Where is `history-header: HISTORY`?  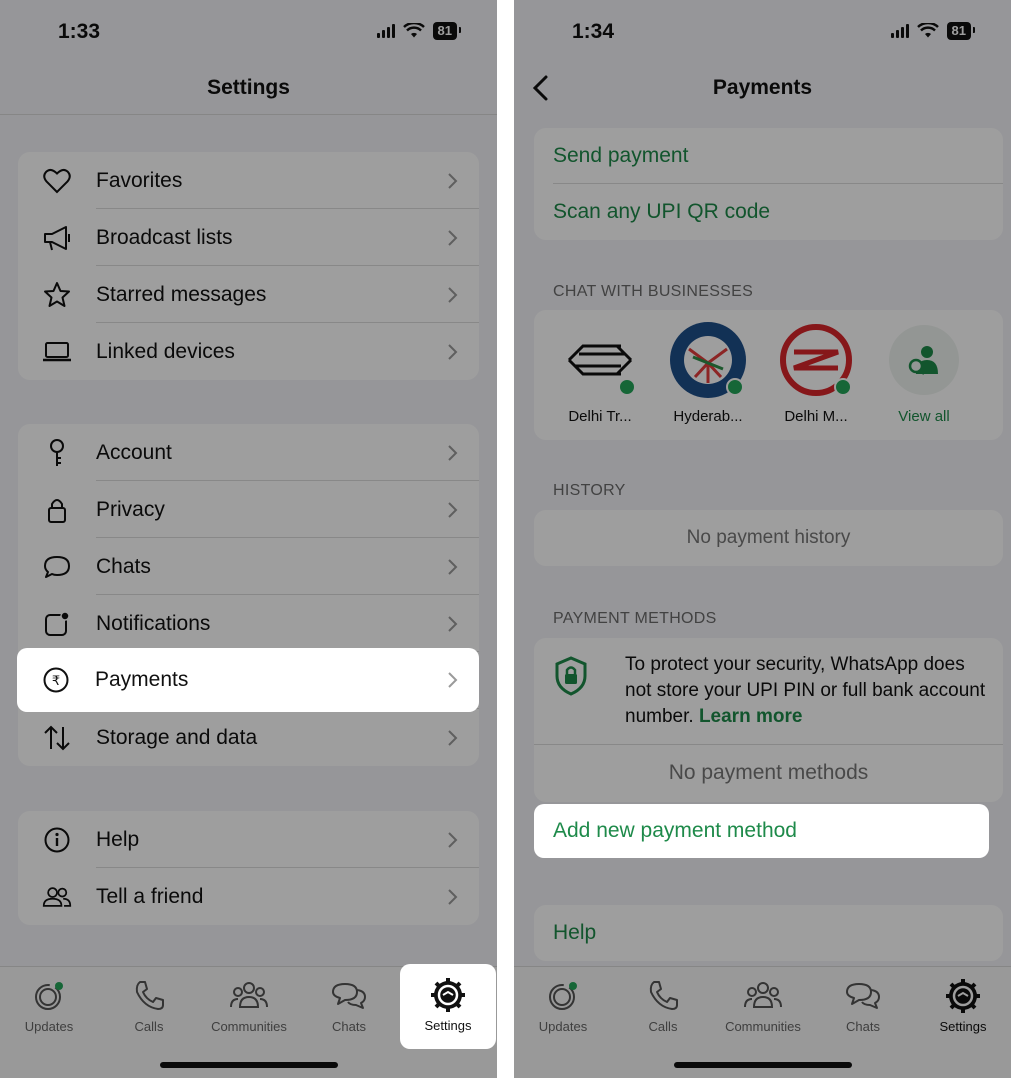 history-header: HISTORY is located at coordinates (589, 490).